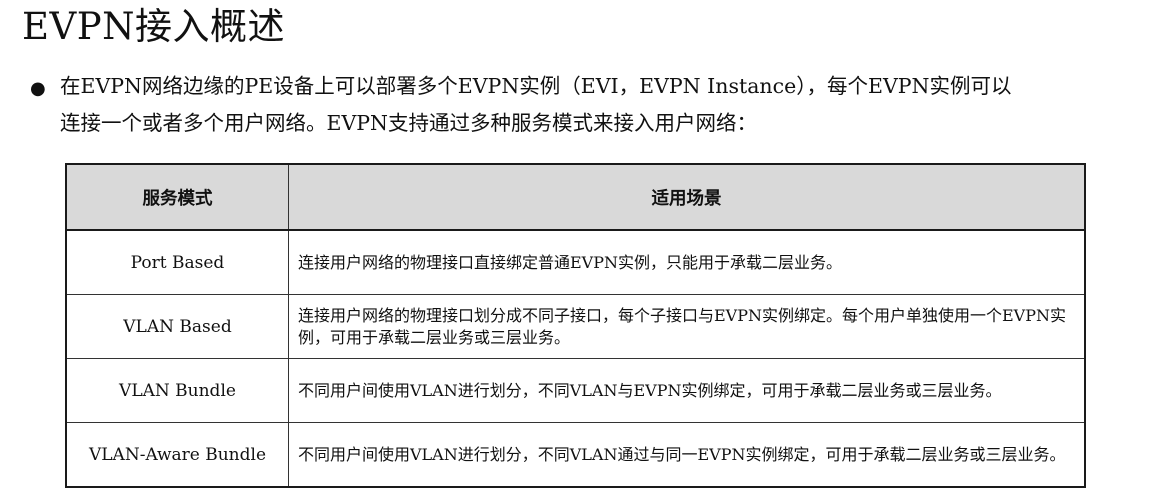 The height and width of the screenshot is (490, 1171). I want to click on table-header-row: 服务模式 适用场景, so click(575, 197).